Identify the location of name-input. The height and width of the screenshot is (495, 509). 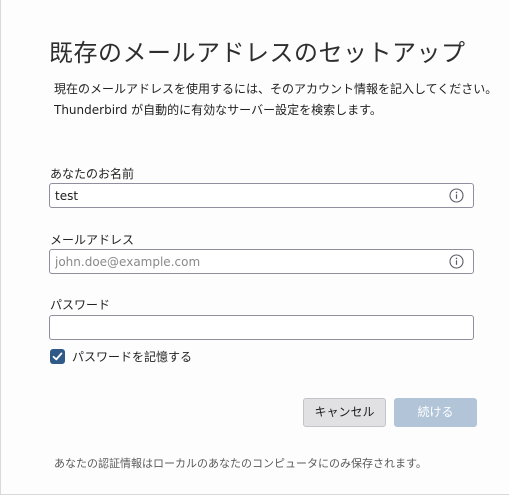
(245, 195).